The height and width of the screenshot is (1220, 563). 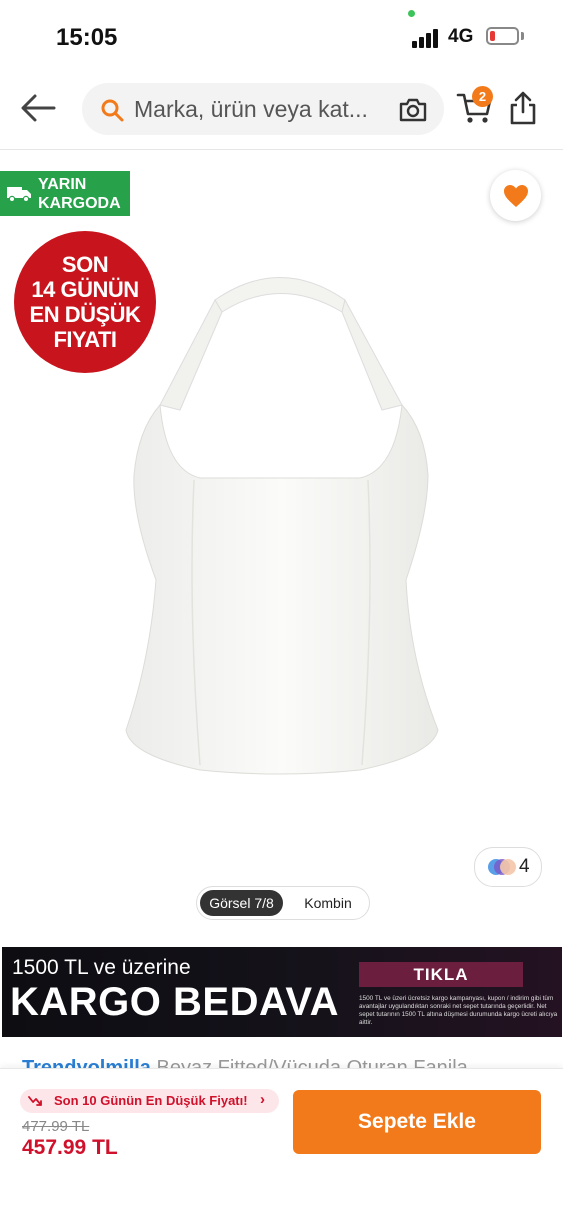 I want to click on truck-icon, so click(x=19, y=195).